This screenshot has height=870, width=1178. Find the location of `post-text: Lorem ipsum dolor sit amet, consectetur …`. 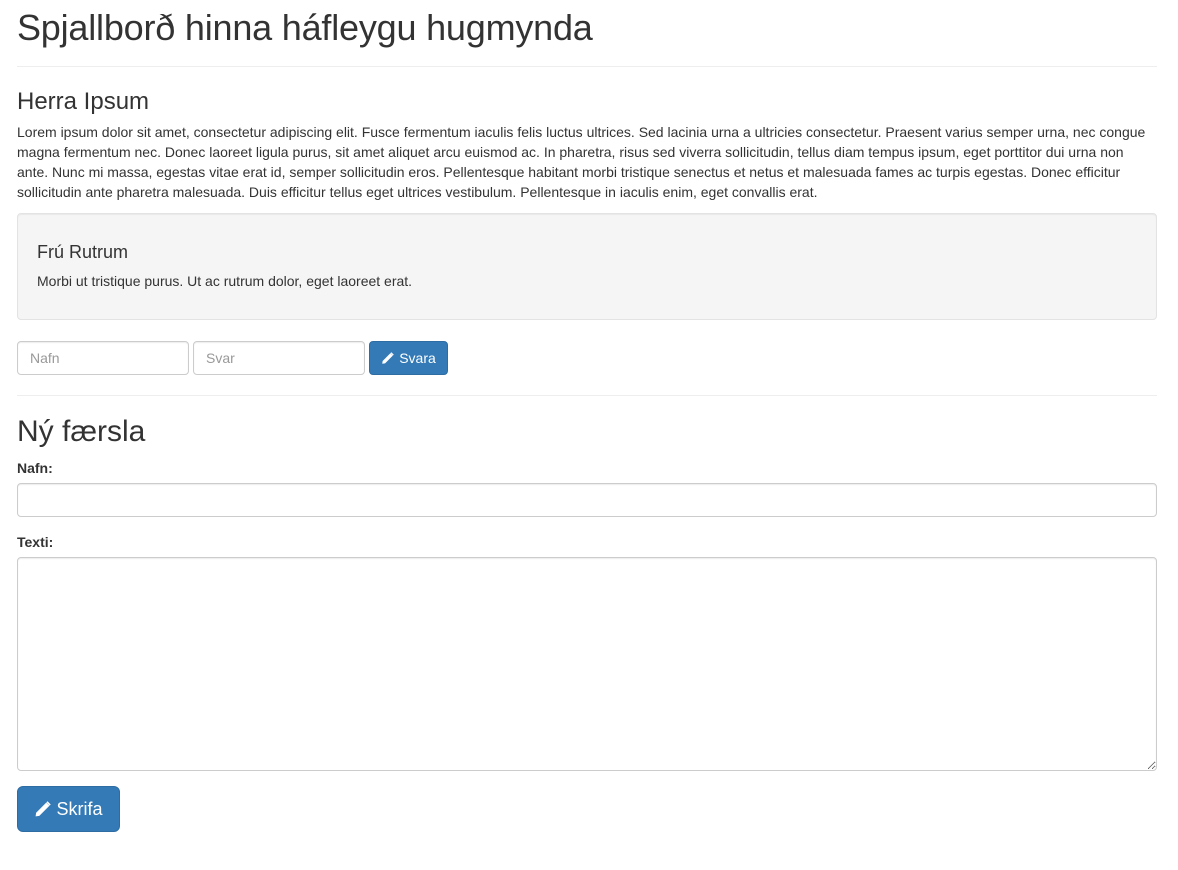

post-text: Lorem ipsum dolor sit amet, consectetur … is located at coordinates (581, 162).